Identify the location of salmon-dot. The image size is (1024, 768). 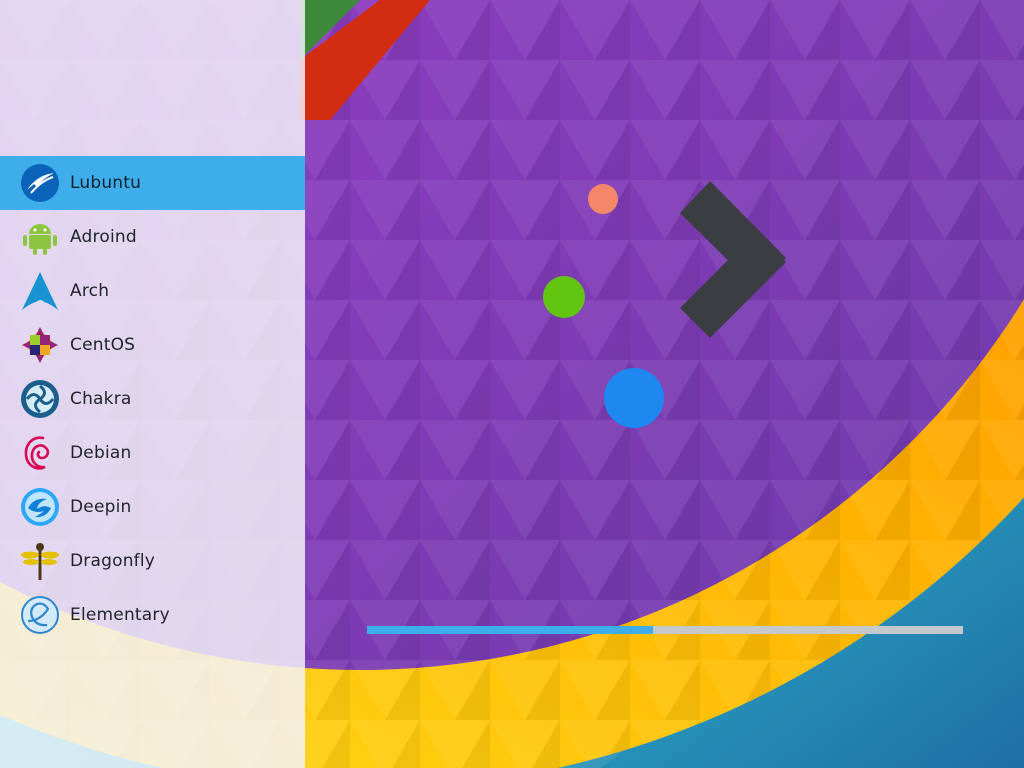
(603, 199).